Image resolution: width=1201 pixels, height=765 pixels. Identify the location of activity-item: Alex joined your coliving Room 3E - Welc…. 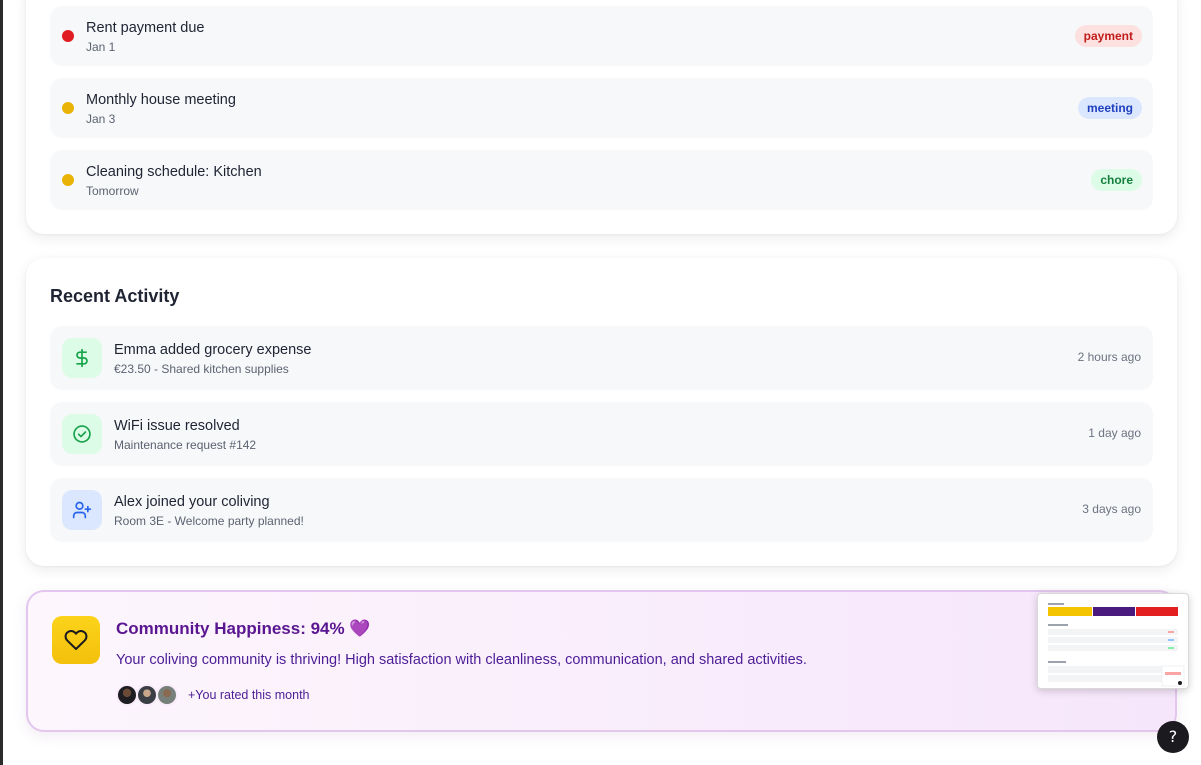
(601, 510).